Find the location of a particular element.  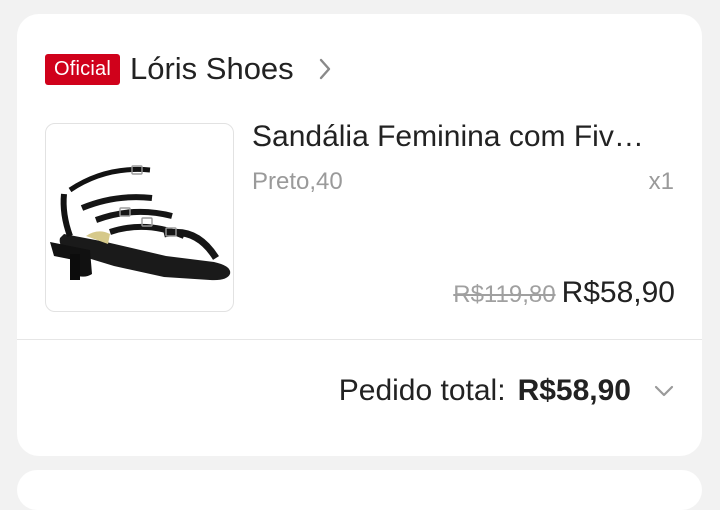

product-thumbnail is located at coordinates (139, 217).